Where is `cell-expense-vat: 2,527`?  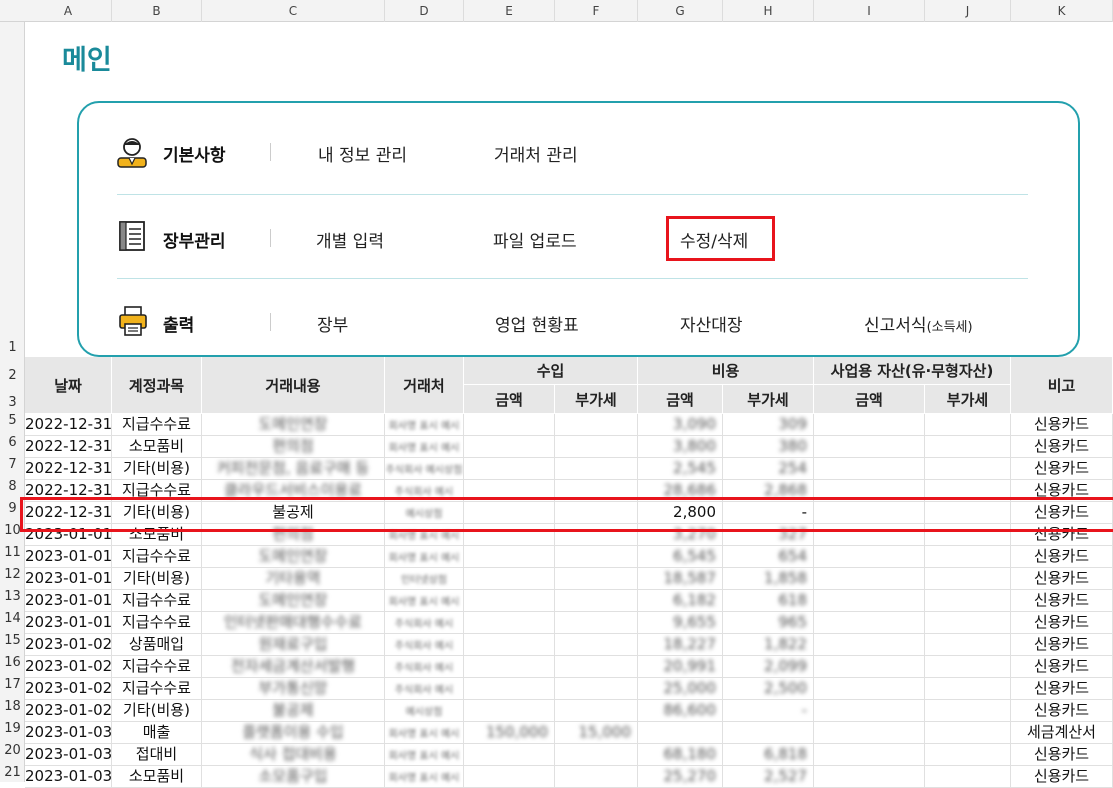
cell-expense-vat: 2,527 is located at coordinates (768, 777).